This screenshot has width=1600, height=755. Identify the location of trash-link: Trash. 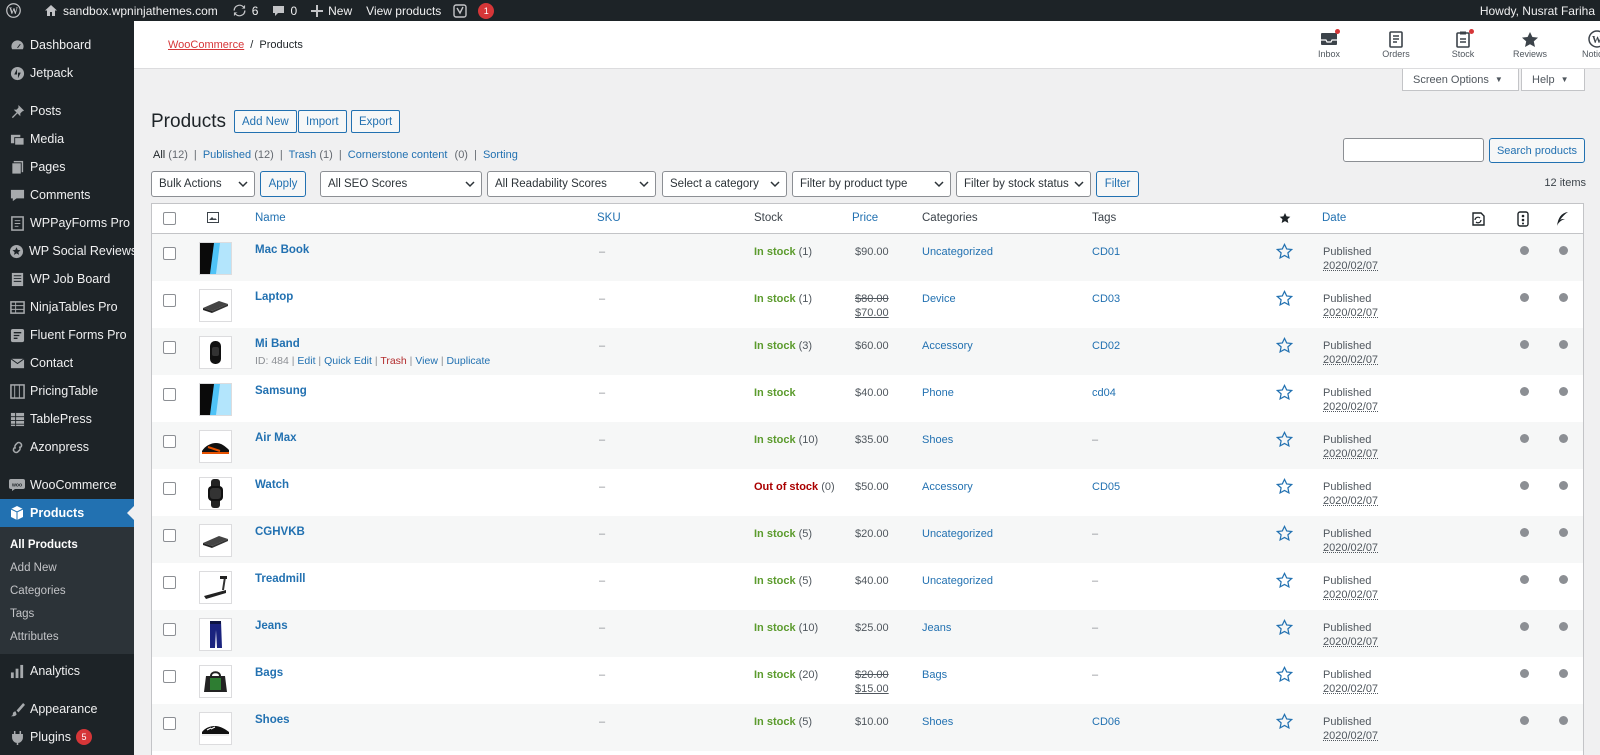
(393, 361).